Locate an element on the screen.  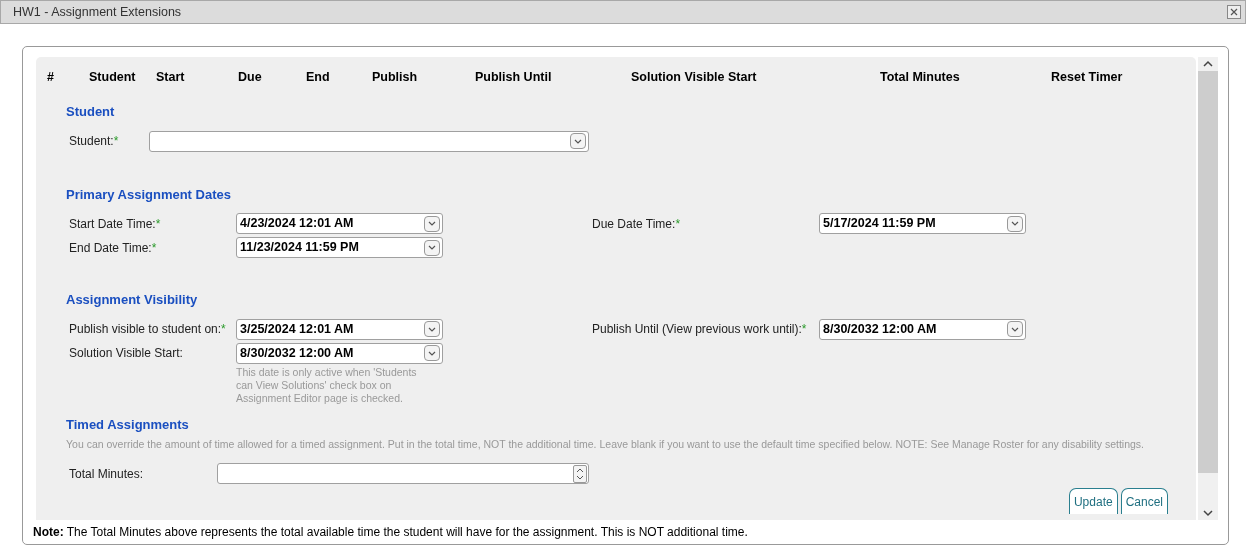
window-title: HW1 - Assignment Extensions is located at coordinates (97, 12).